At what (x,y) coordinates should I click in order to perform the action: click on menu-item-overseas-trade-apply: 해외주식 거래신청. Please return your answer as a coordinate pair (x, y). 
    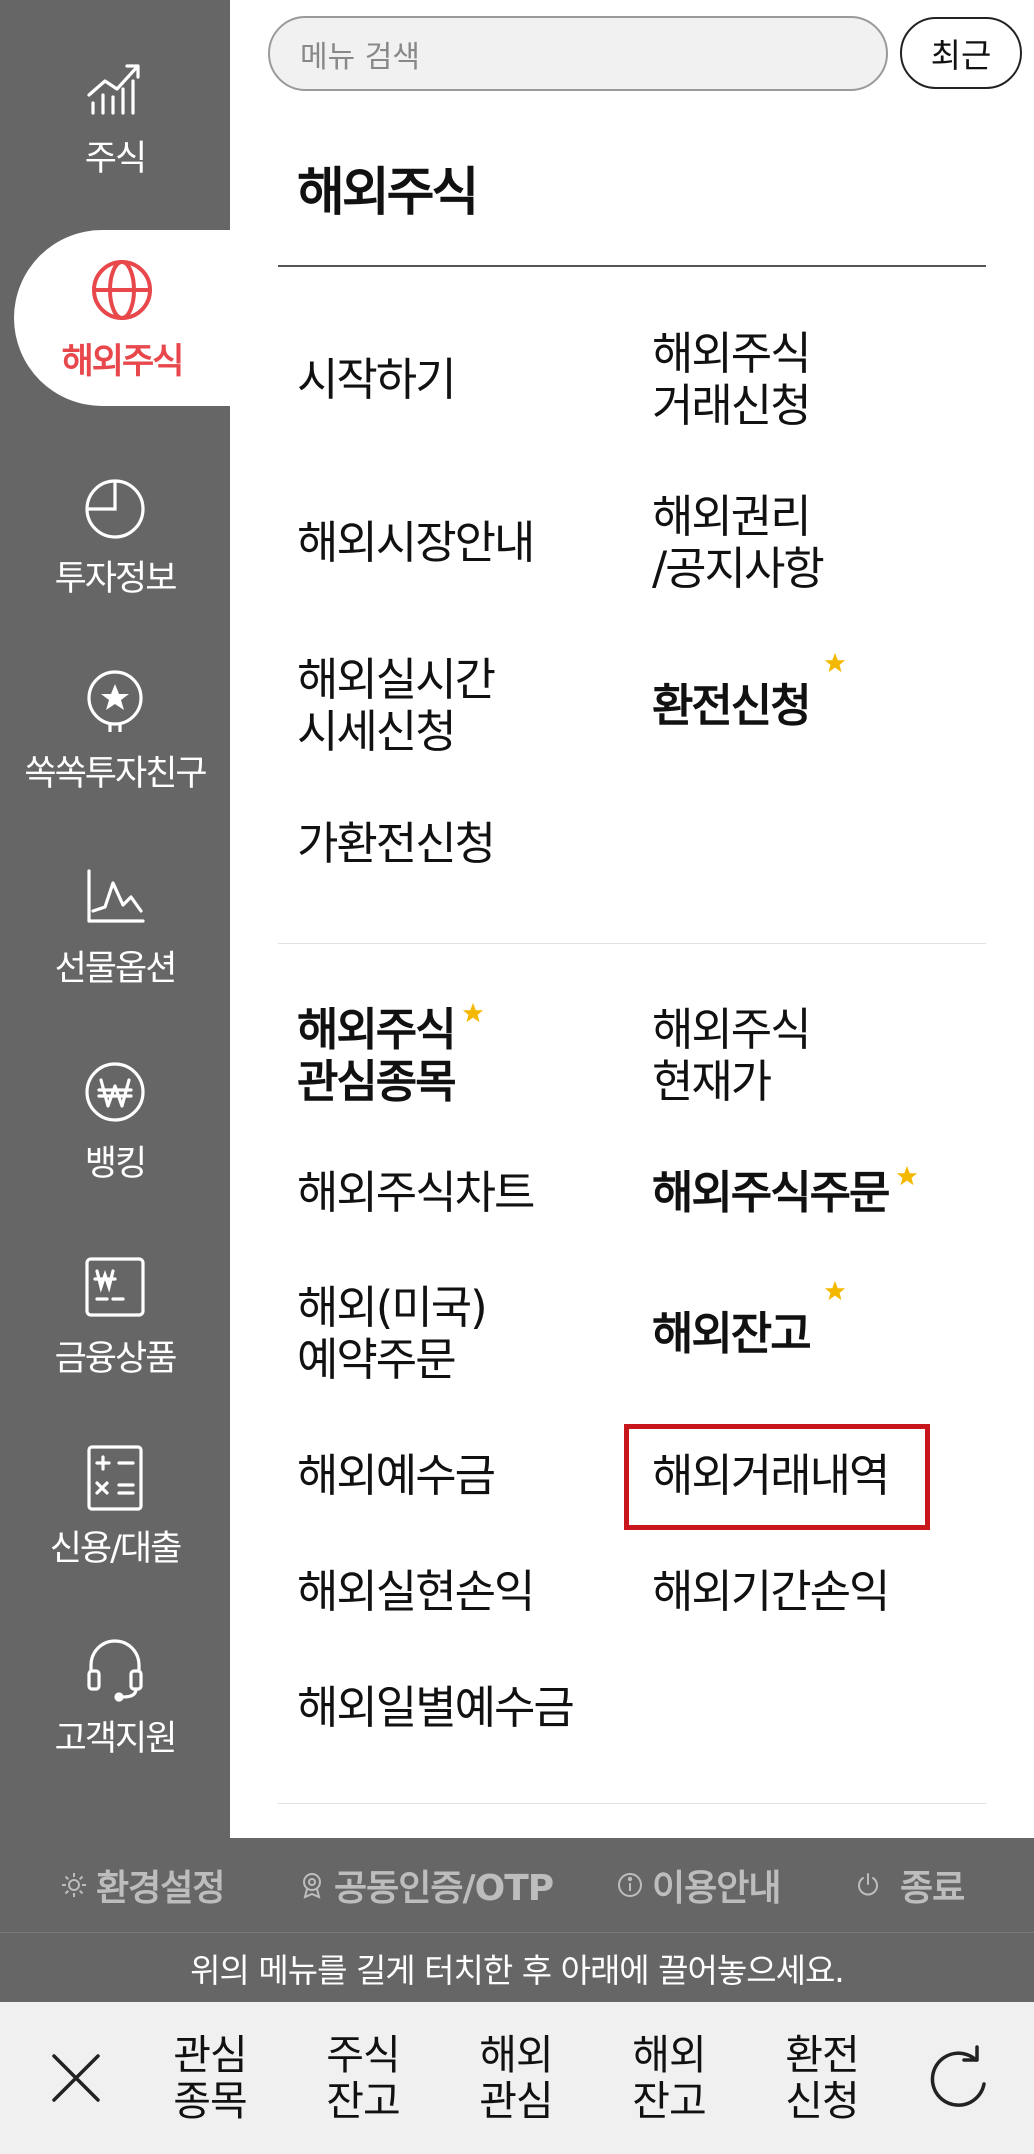
    Looking at the image, I should click on (732, 380).